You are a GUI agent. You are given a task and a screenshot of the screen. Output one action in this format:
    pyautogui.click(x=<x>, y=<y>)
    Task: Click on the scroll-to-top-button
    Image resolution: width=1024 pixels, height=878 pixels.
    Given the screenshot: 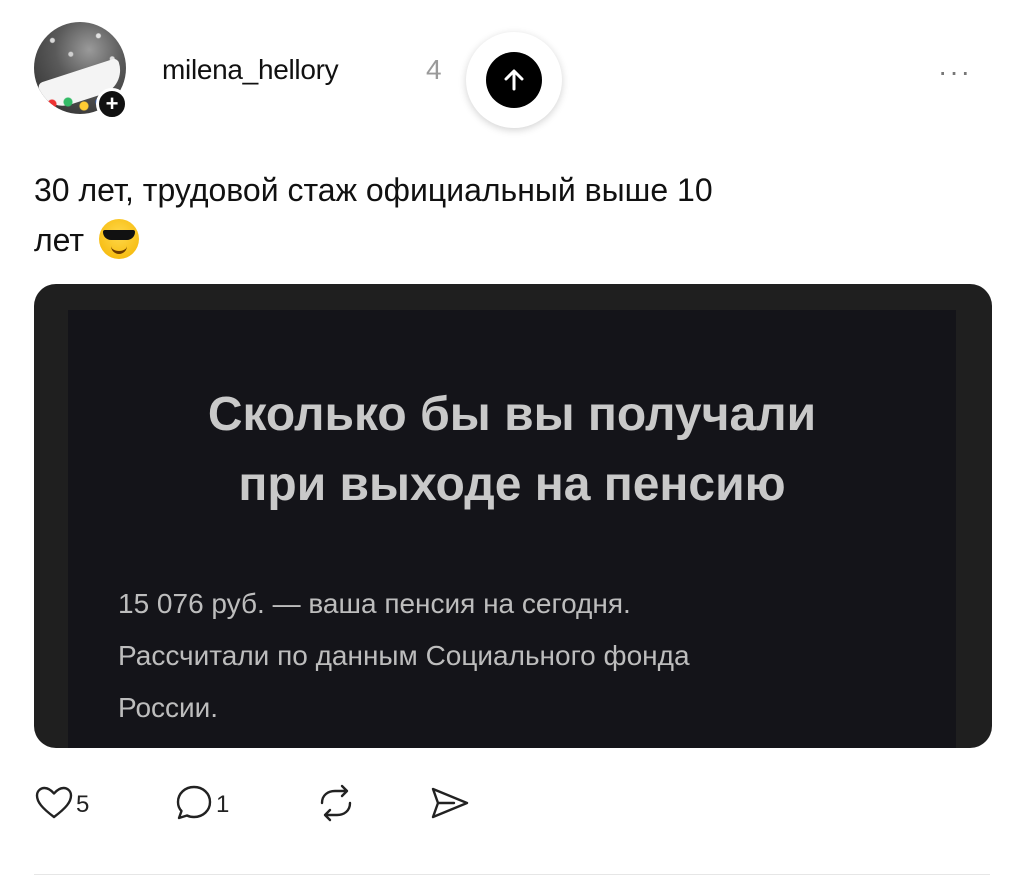 What is the action you would take?
    pyautogui.click(x=514, y=80)
    